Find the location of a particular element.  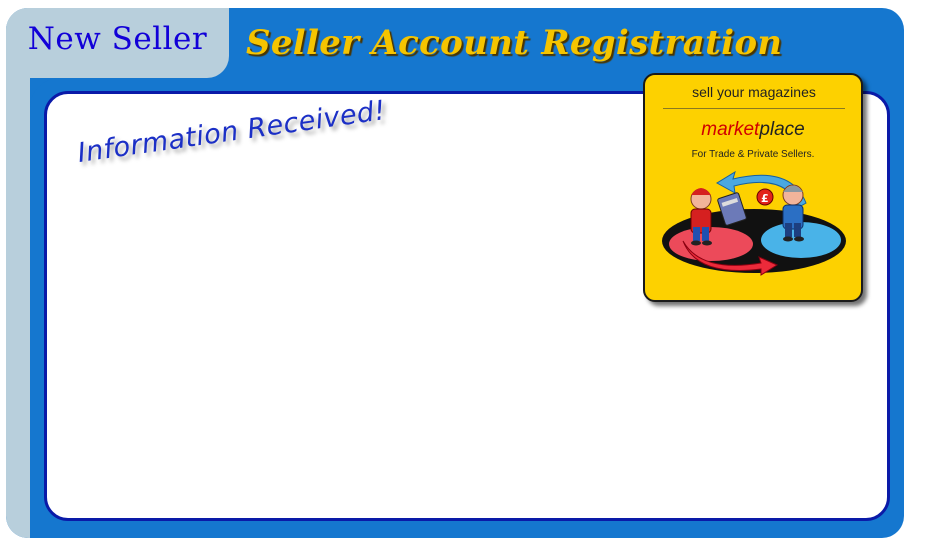

ad-tagline: For Trade & Private Sellers. is located at coordinates (753, 154).